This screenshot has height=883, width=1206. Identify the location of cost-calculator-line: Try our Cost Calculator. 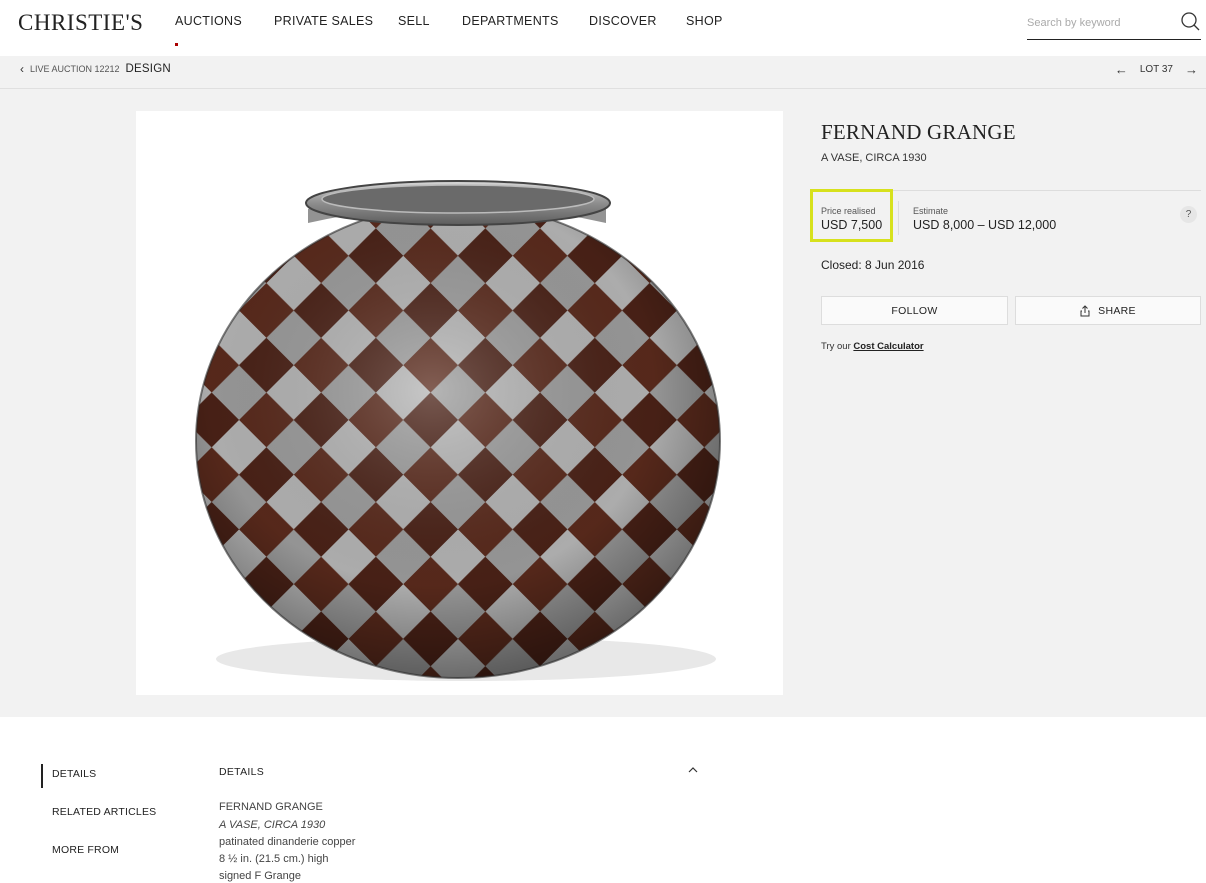
(872, 346).